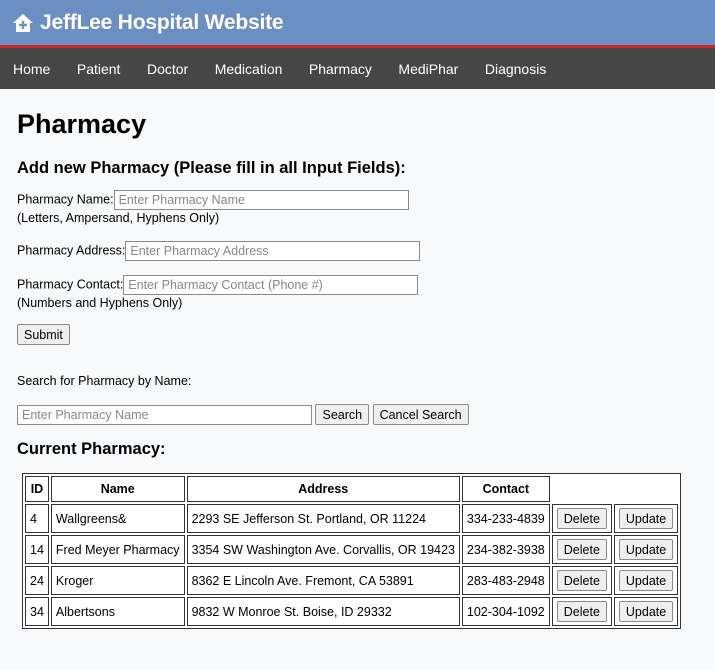  I want to click on site-title: JeffLee Hospital Website, so click(162, 22).